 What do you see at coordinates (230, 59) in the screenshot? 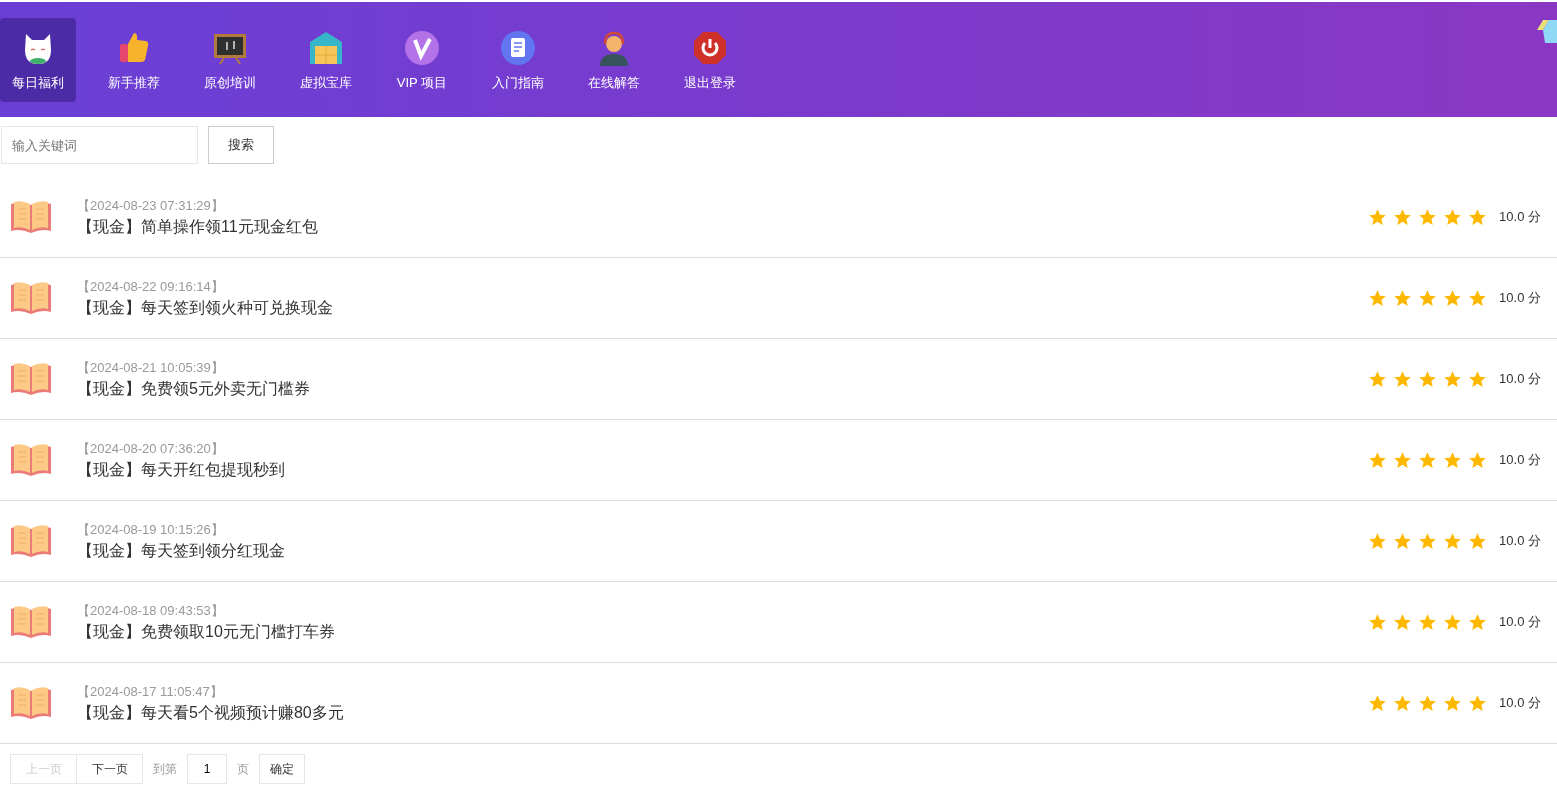
I see `nav-item: 原创培训` at bounding box center [230, 59].